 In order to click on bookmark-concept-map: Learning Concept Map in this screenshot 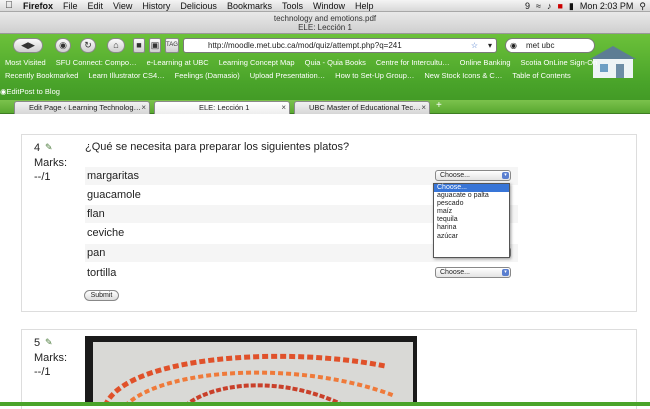, I will do `click(257, 62)`.